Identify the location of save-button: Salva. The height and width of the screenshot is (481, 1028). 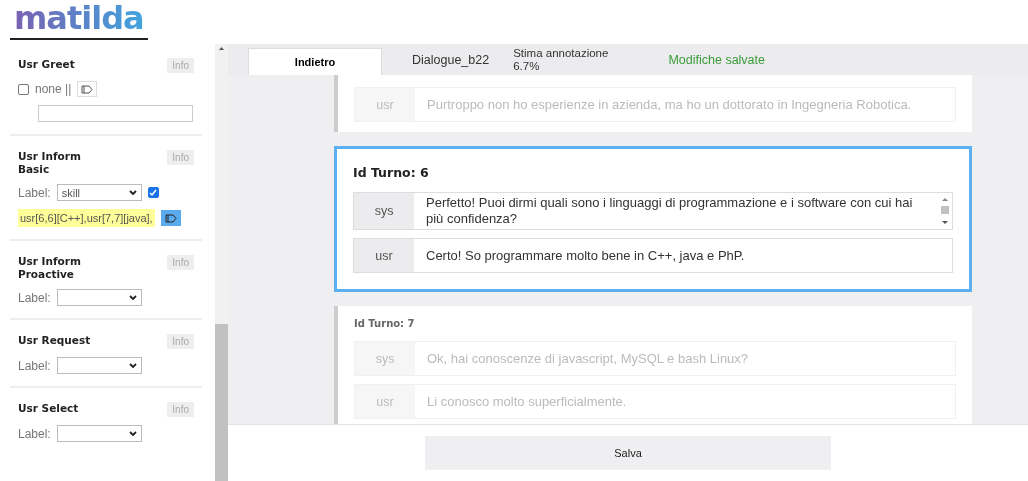
(628, 453).